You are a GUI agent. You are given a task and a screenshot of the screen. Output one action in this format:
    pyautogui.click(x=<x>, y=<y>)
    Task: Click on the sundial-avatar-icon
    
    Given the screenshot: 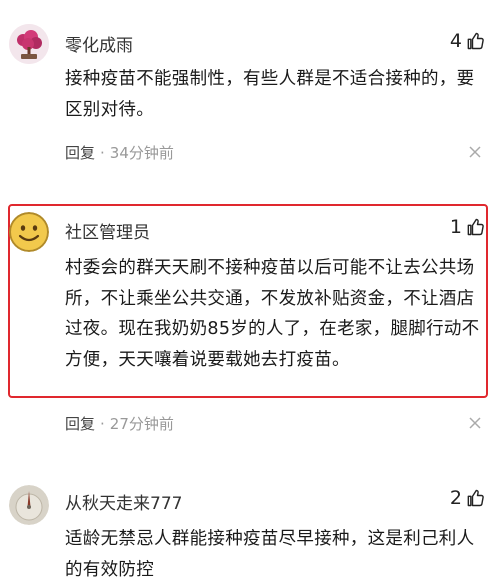 What is the action you would take?
    pyautogui.click(x=29, y=505)
    